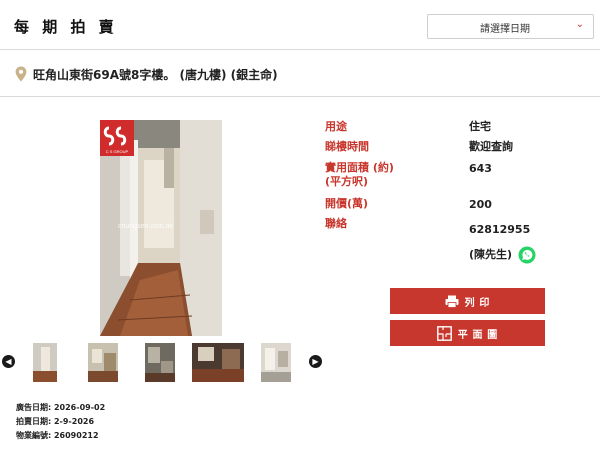 Image resolution: width=600 pixels, height=452 pixels. I want to click on detail-value-price: 200, so click(480, 204).